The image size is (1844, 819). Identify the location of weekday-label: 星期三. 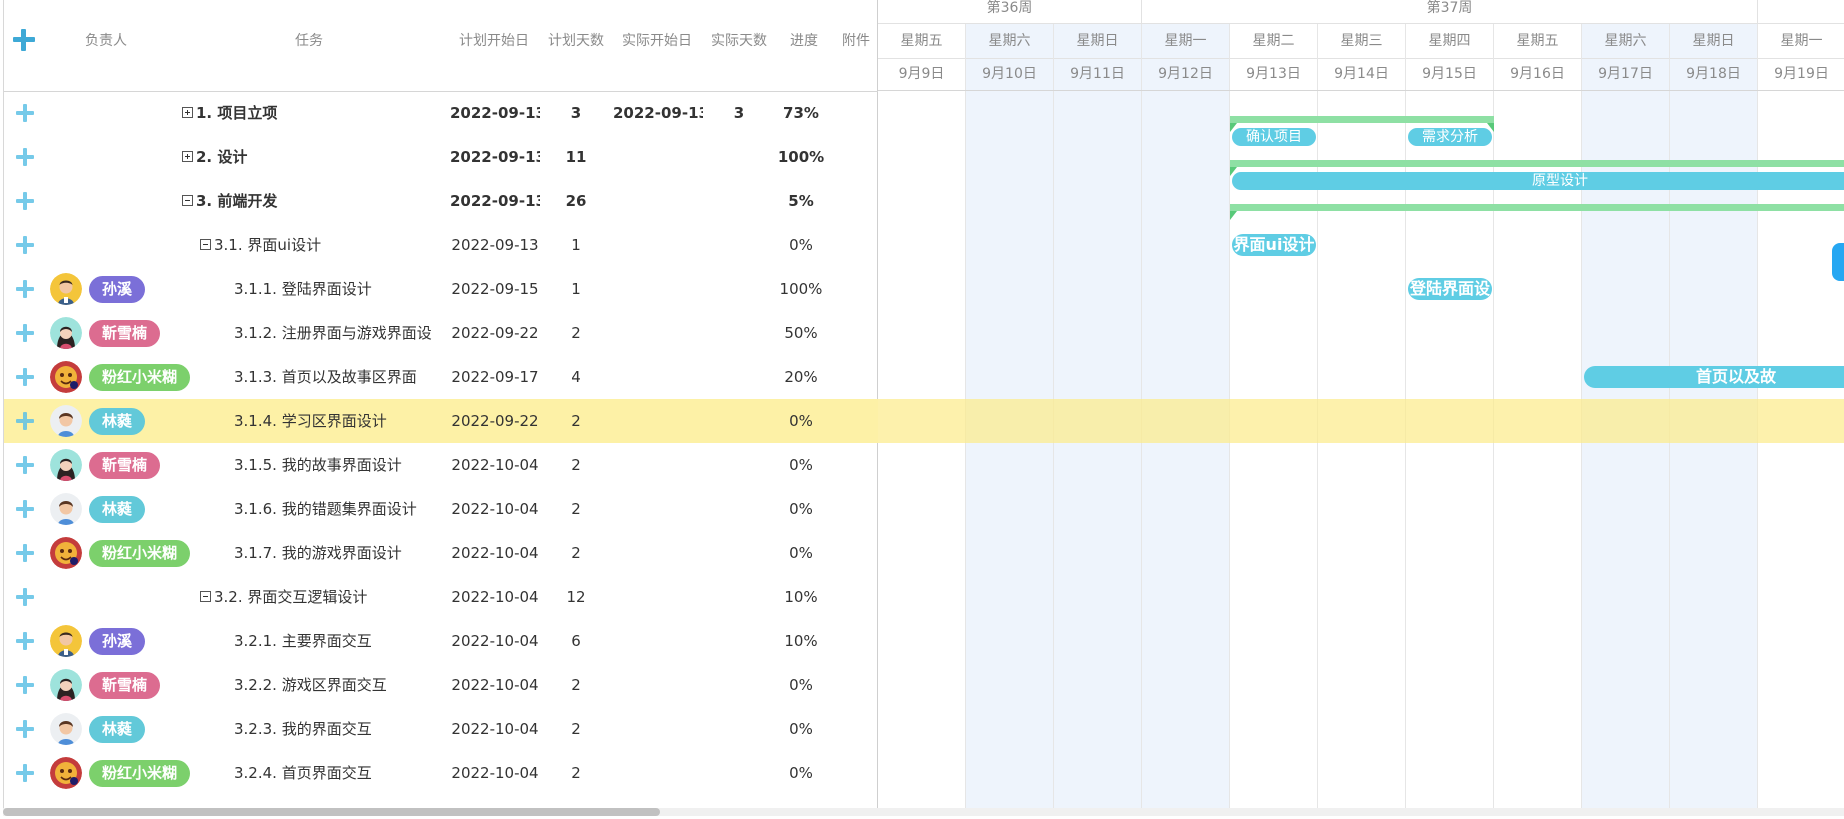
(1361, 41).